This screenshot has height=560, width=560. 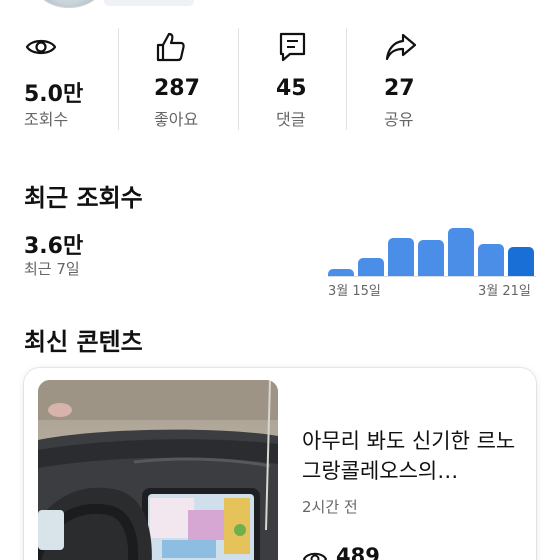 What do you see at coordinates (291, 88) in the screenshot?
I see `stat-value: 45` at bounding box center [291, 88].